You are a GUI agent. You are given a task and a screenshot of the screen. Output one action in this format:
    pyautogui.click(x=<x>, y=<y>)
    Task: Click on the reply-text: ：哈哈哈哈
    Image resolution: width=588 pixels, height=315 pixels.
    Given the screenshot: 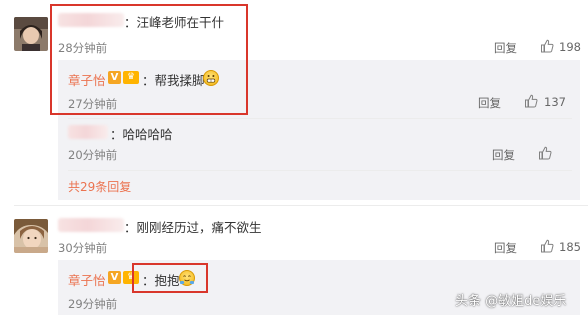 What is the action you would take?
    pyautogui.click(x=141, y=134)
    